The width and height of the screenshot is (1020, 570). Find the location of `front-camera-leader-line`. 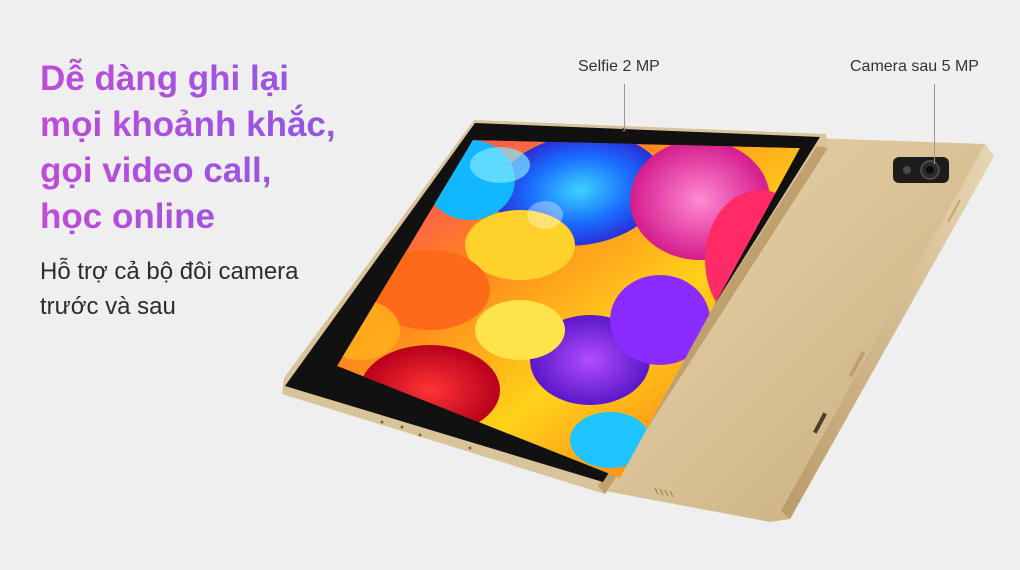

front-camera-leader-line is located at coordinates (624, 107).